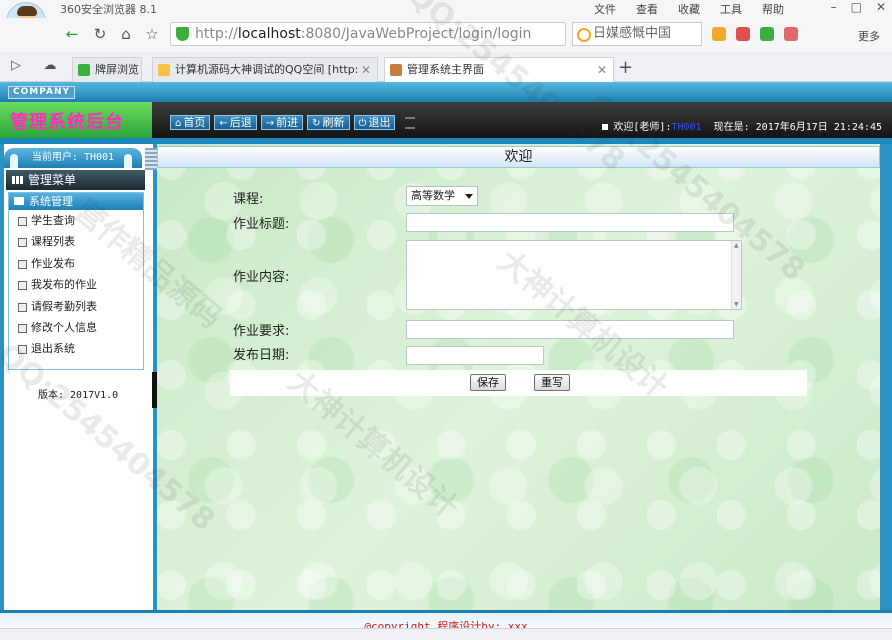 This screenshot has width=892, height=640. I want to click on adblock-icon, so click(791, 34).